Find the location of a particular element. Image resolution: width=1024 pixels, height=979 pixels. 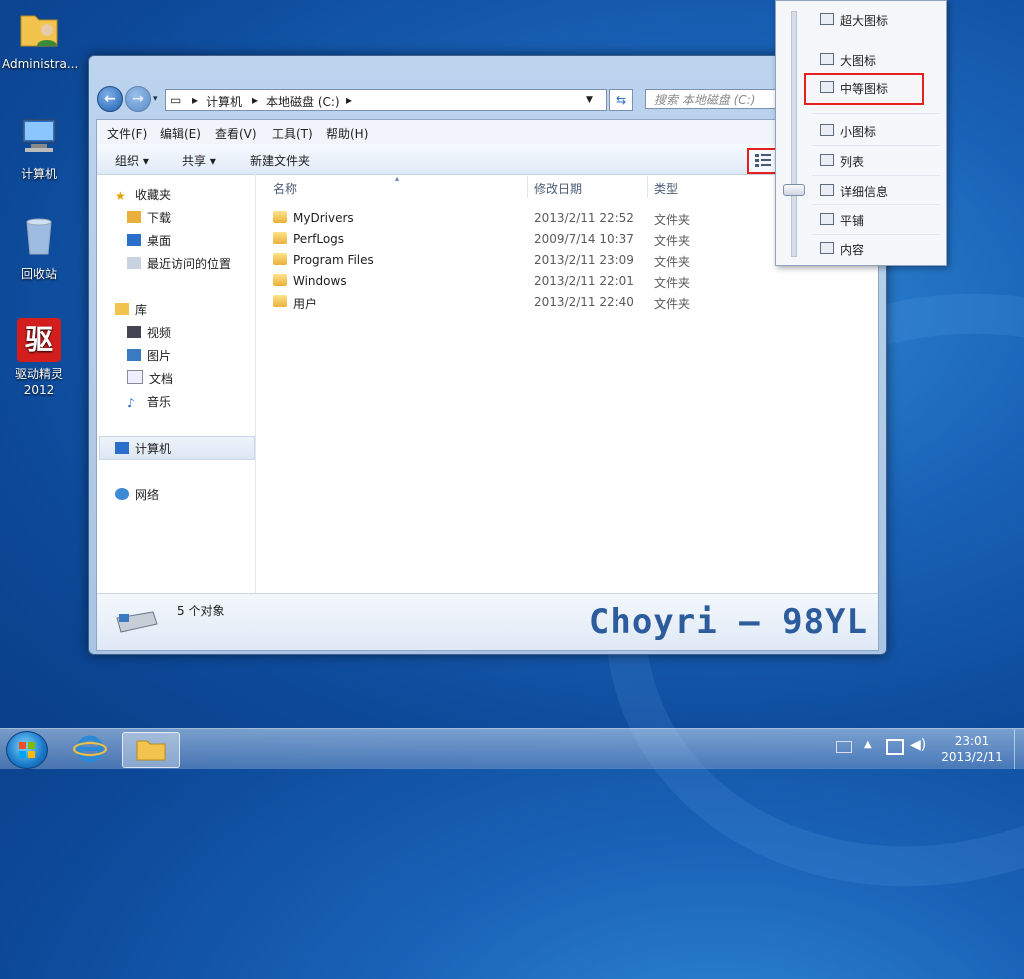

sidebar-item-label: 图片 is located at coordinates (159, 356).